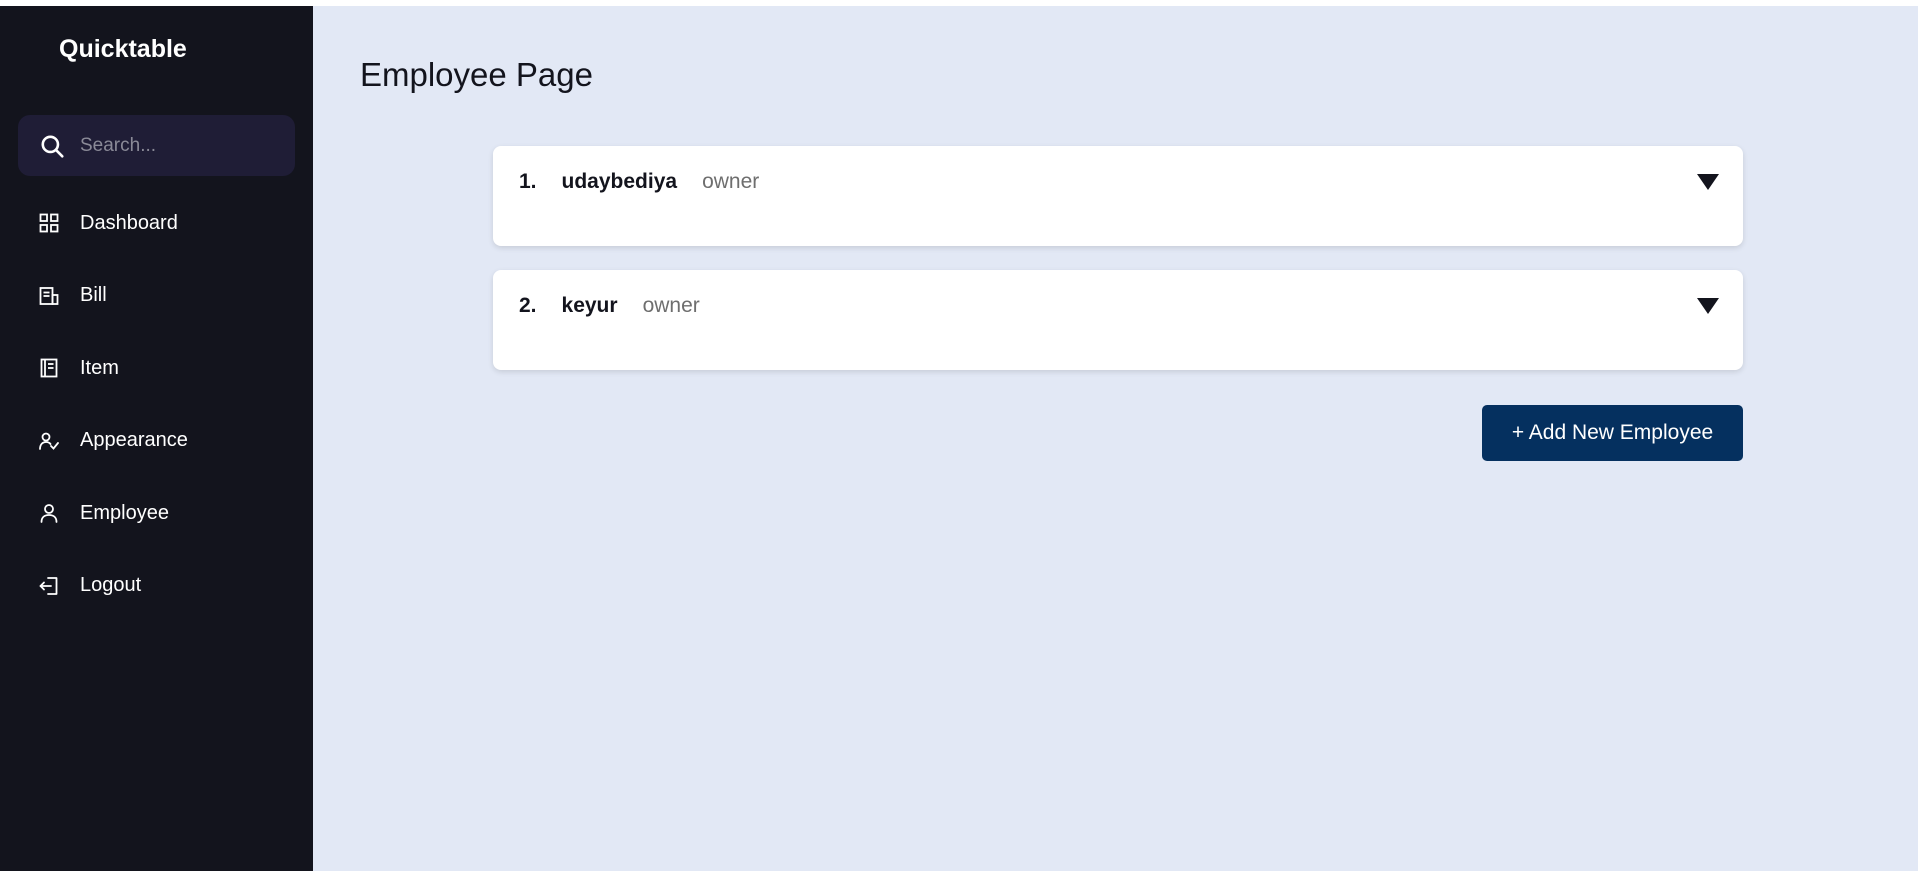 The width and height of the screenshot is (1918, 871). Describe the element at coordinates (156, 368) in the screenshot. I see `sidebar-item-item: Item` at that location.